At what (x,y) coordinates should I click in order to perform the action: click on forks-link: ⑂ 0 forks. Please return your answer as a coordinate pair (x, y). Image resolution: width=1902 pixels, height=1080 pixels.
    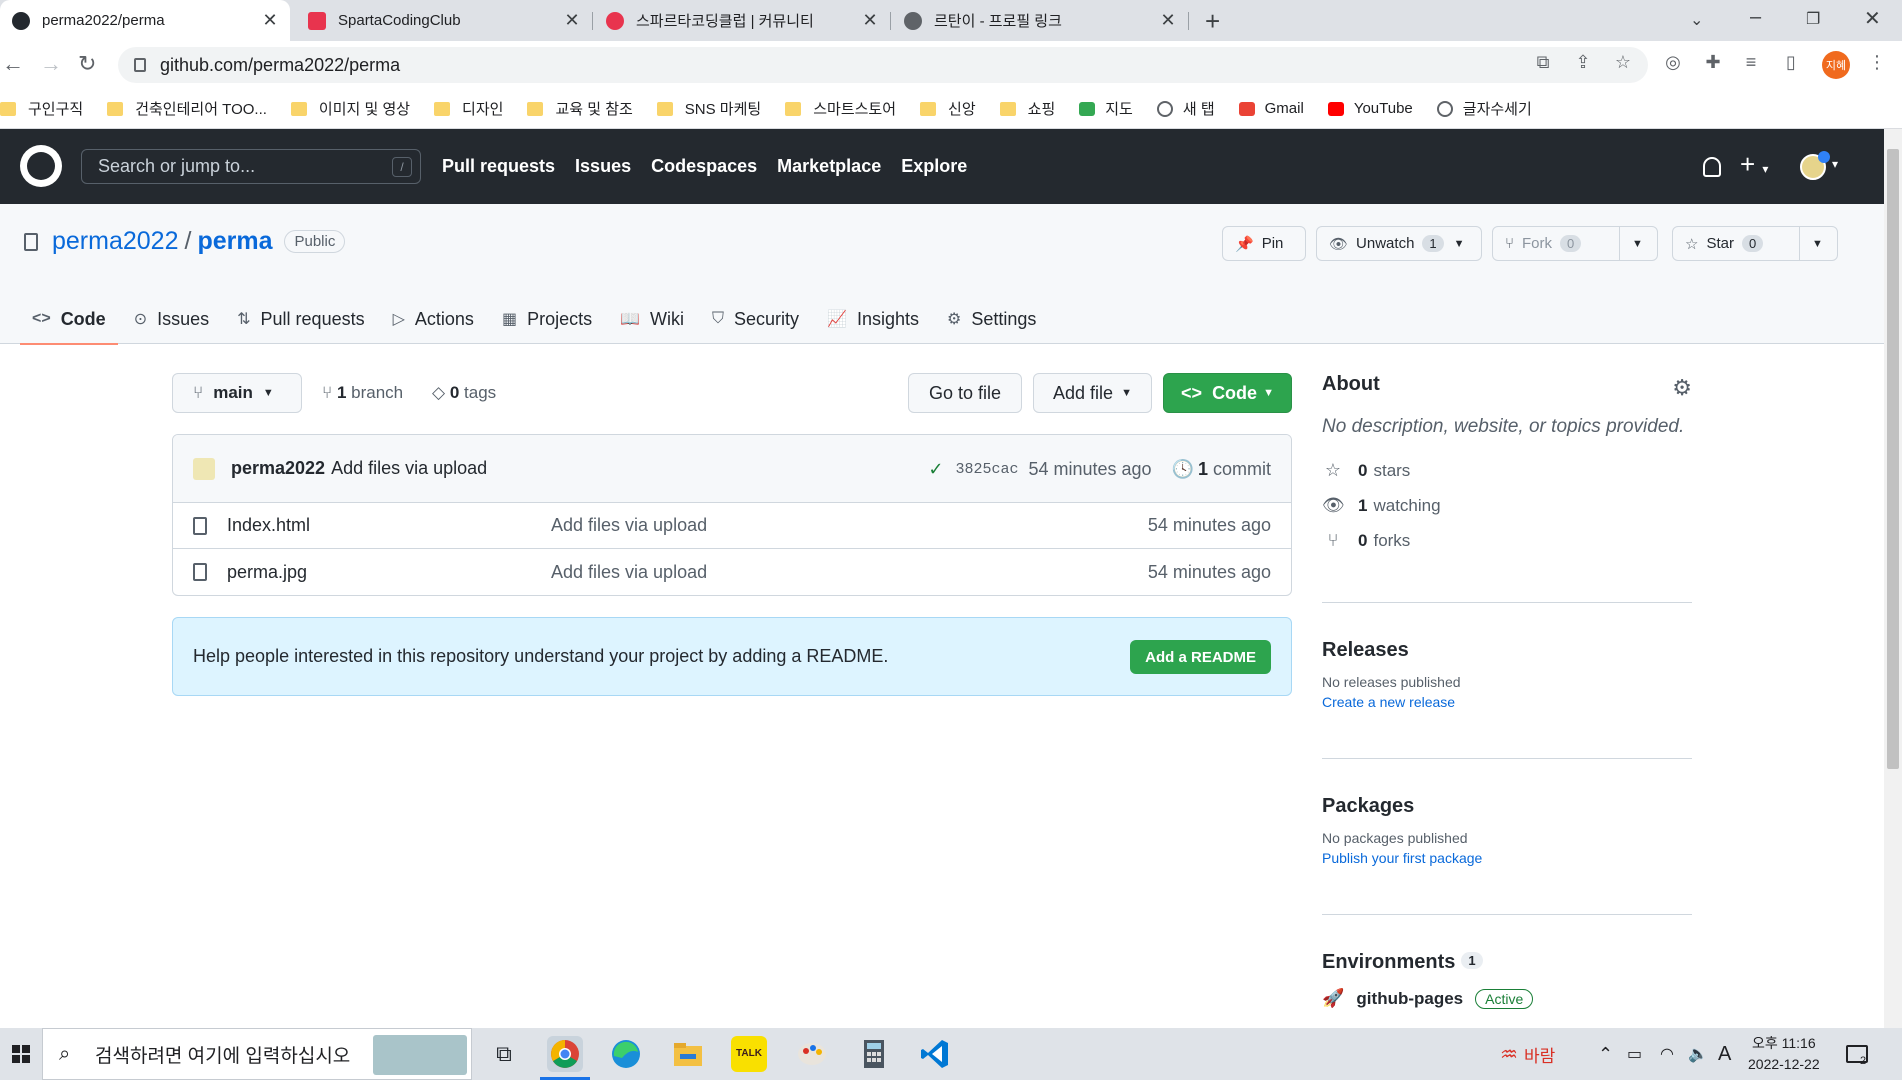
    Looking at the image, I should click on (1507, 540).